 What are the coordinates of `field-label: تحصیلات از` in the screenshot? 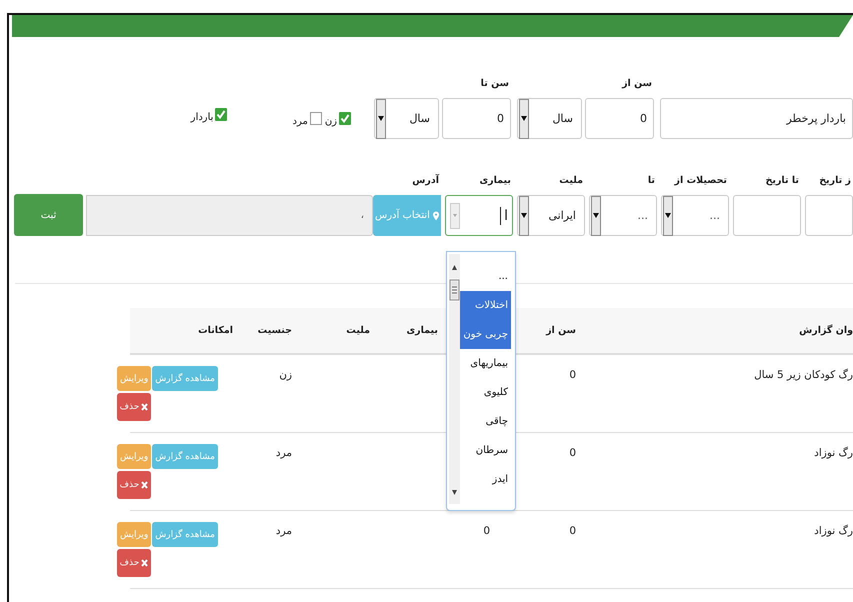 It's located at (700, 181).